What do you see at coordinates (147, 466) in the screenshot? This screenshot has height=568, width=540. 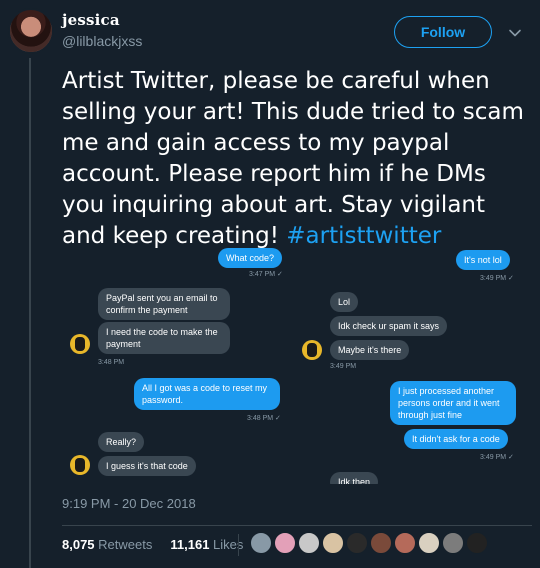 I see `chat-bubble: I guess it's that code` at bounding box center [147, 466].